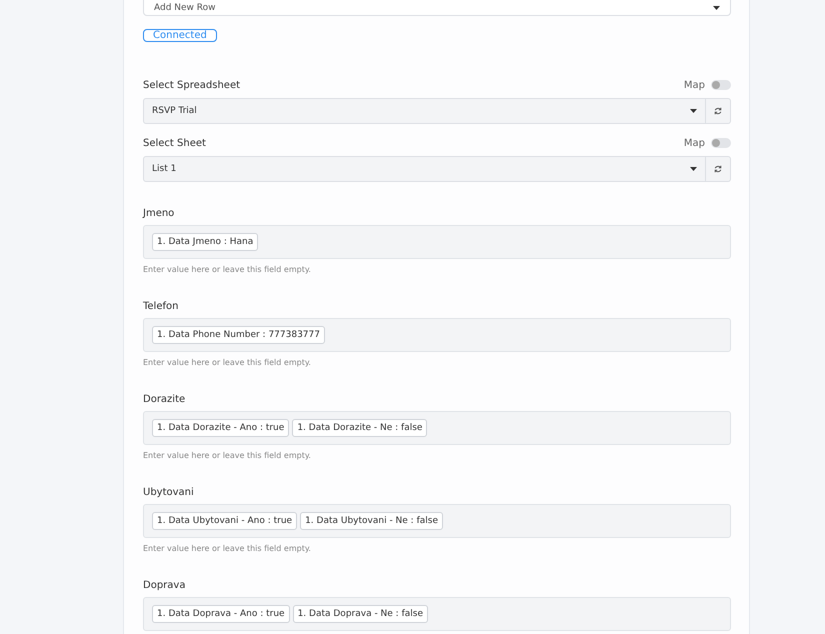 Image resolution: width=825 pixels, height=634 pixels. Describe the element at coordinates (168, 492) in the screenshot. I see `field-label: Ubytovani` at that location.